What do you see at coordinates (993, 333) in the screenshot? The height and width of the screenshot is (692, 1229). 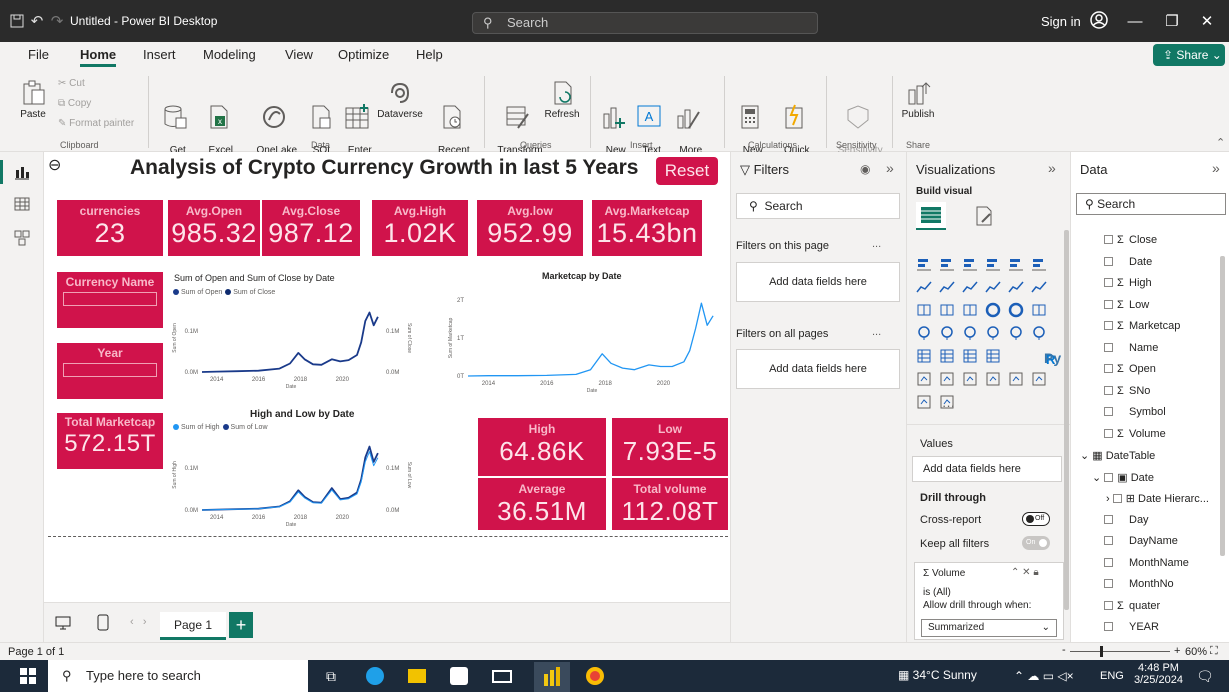 I see `gauge-icon` at bounding box center [993, 333].